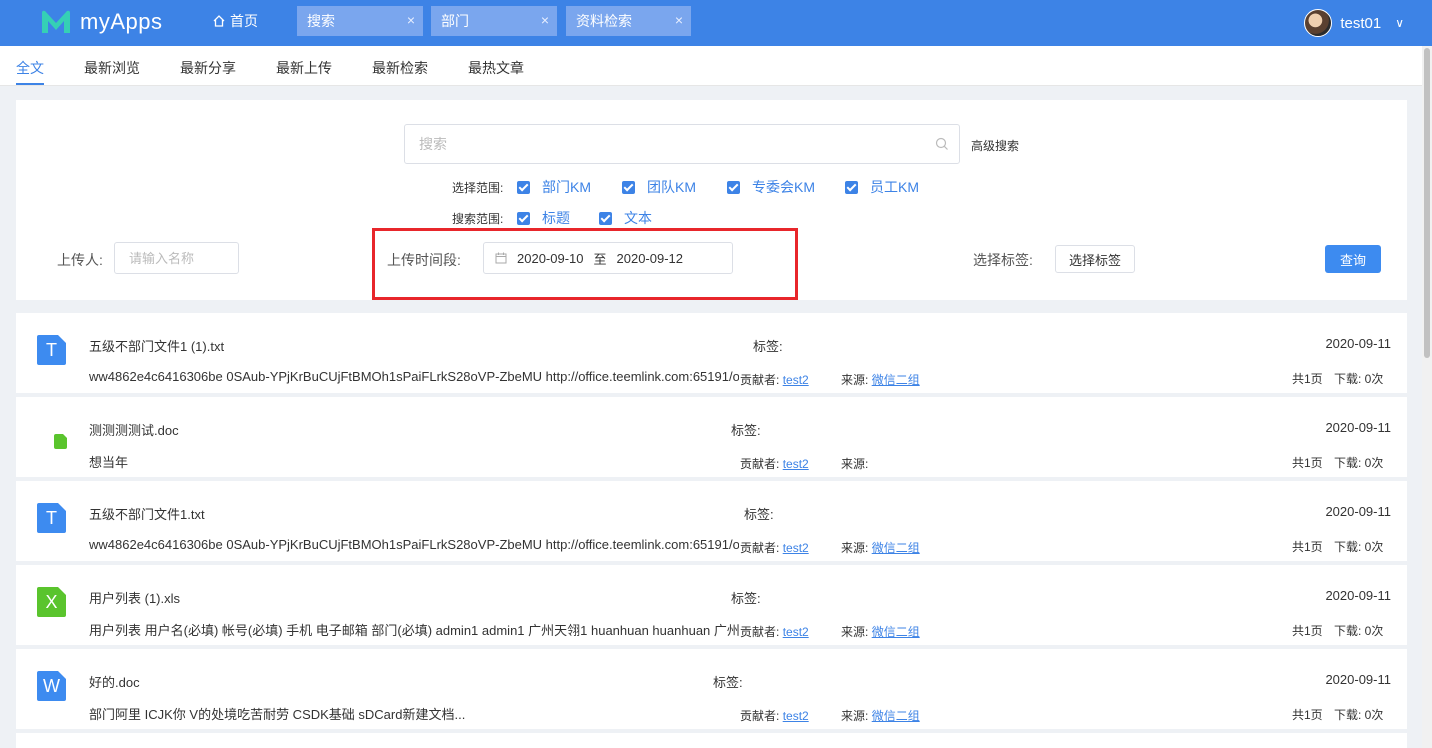  Describe the element at coordinates (219, 21) in the screenshot. I see `home-icon` at that location.